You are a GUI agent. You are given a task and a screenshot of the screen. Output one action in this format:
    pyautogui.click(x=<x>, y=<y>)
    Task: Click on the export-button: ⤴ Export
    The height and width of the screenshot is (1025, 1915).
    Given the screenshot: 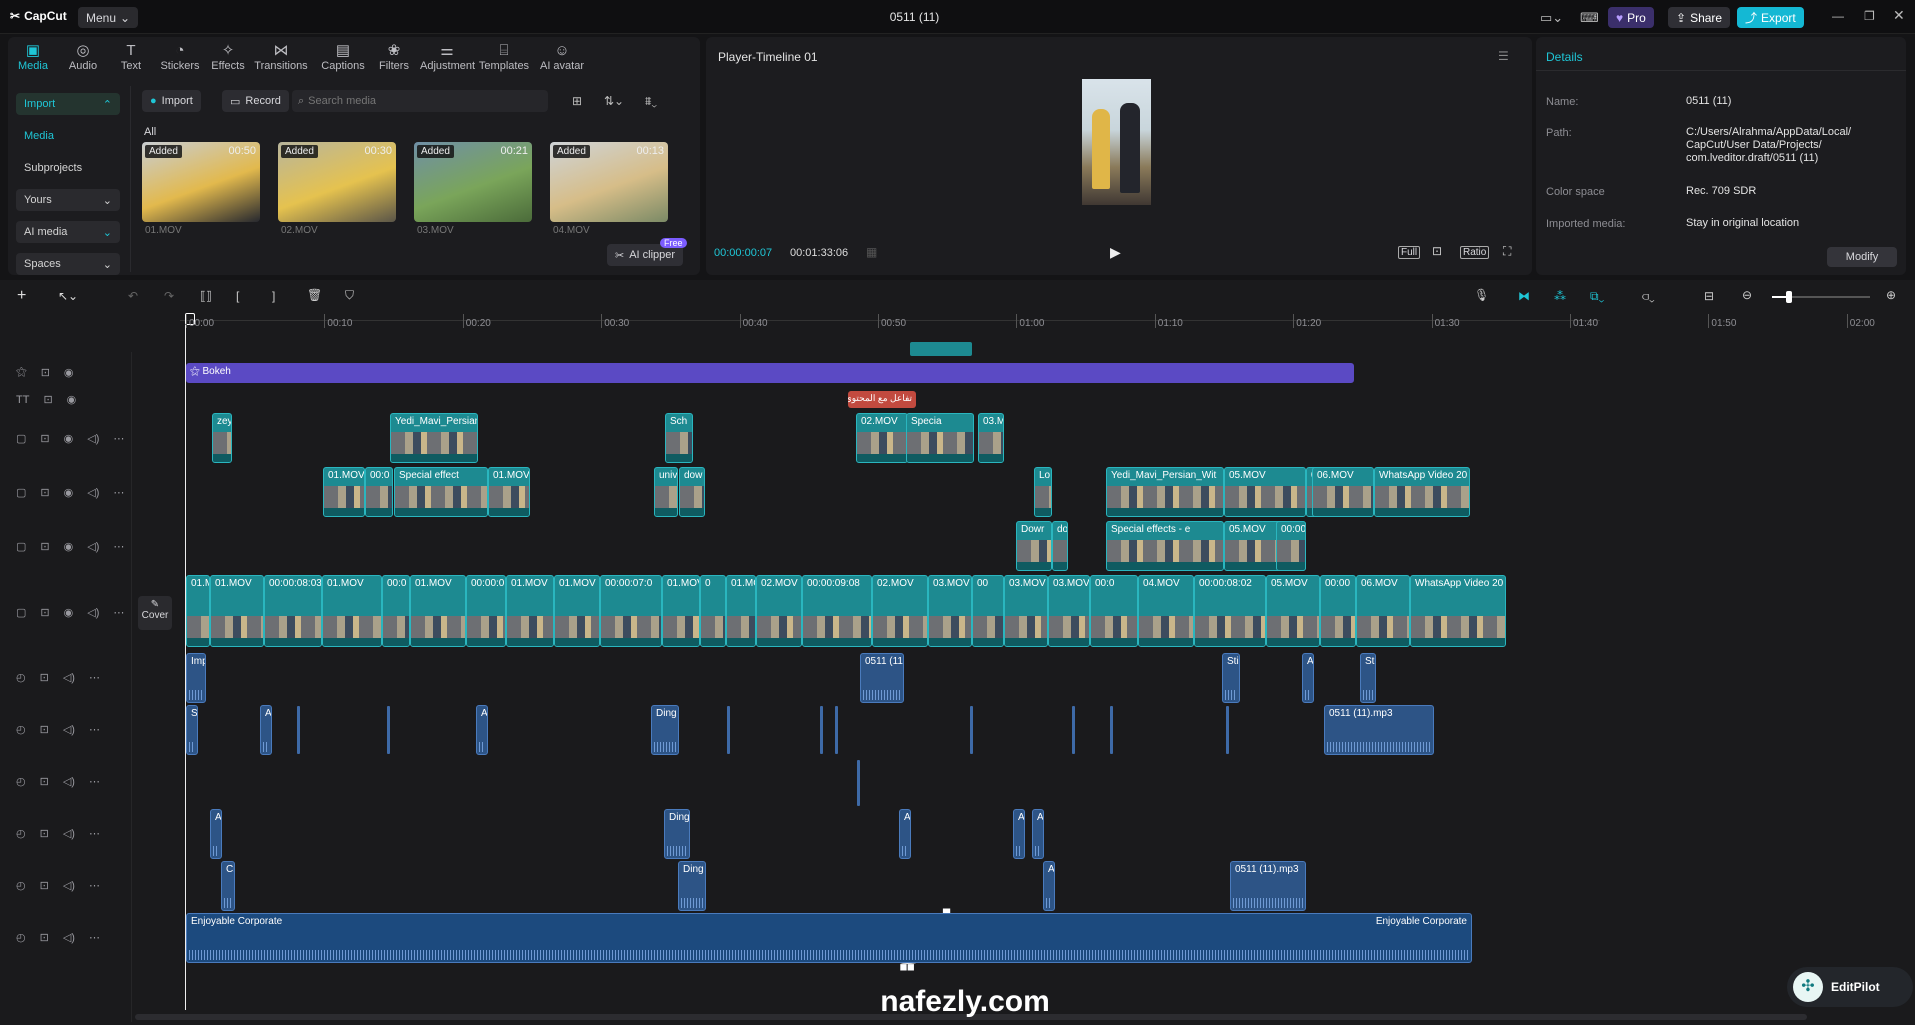 What is the action you would take?
    pyautogui.click(x=1770, y=17)
    